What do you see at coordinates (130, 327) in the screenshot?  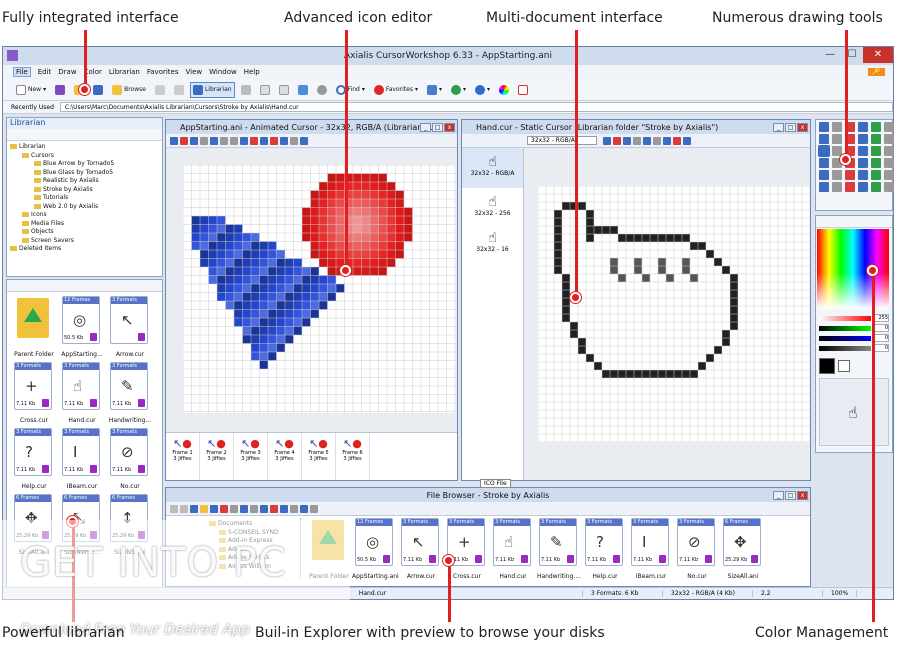 I see `library-item: 3 Formats ↖ Arrow.cur` at bounding box center [130, 327].